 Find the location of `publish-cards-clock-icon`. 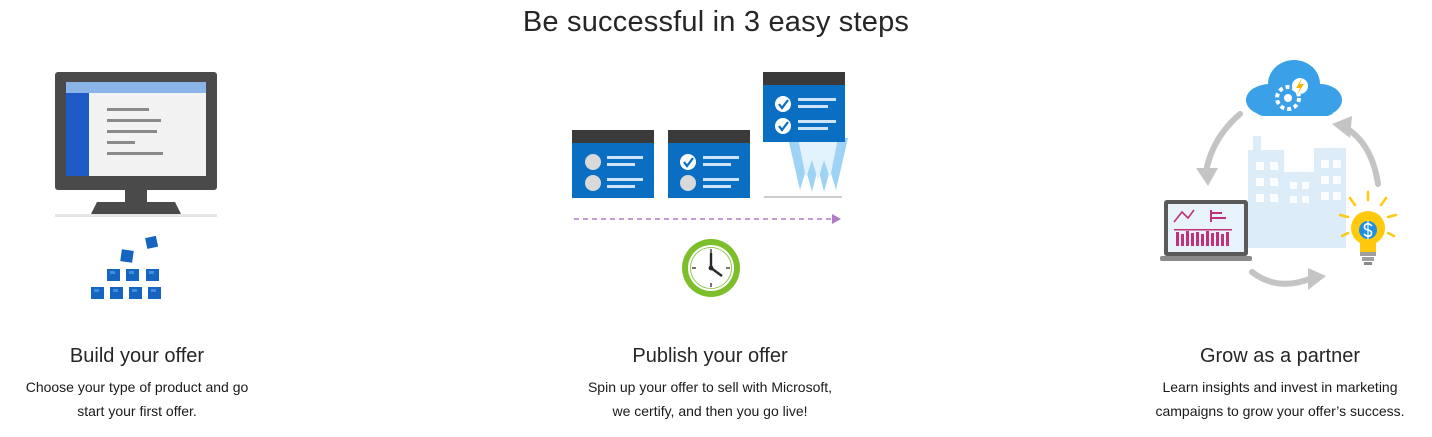

publish-cards-clock-icon is located at coordinates (710, 184).